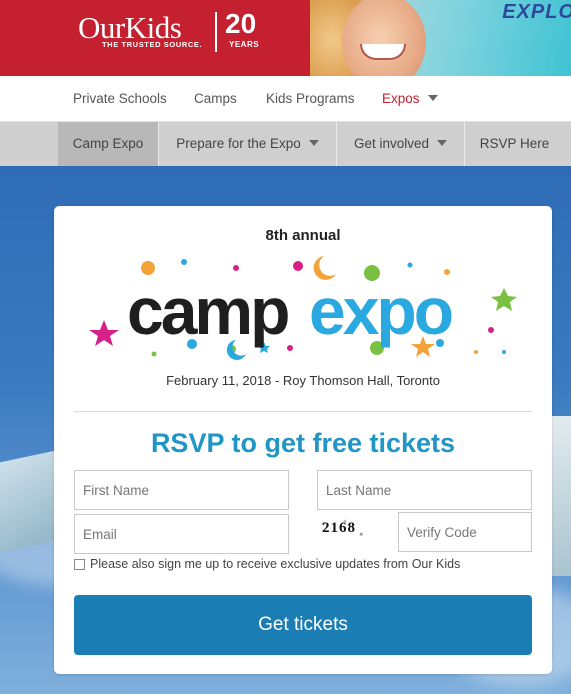 The width and height of the screenshot is (571, 694). What do you see at coordinates (215, 98) in the screenshot?
I see `nav-item-camps: Camps` at bounding box center [215, 98].